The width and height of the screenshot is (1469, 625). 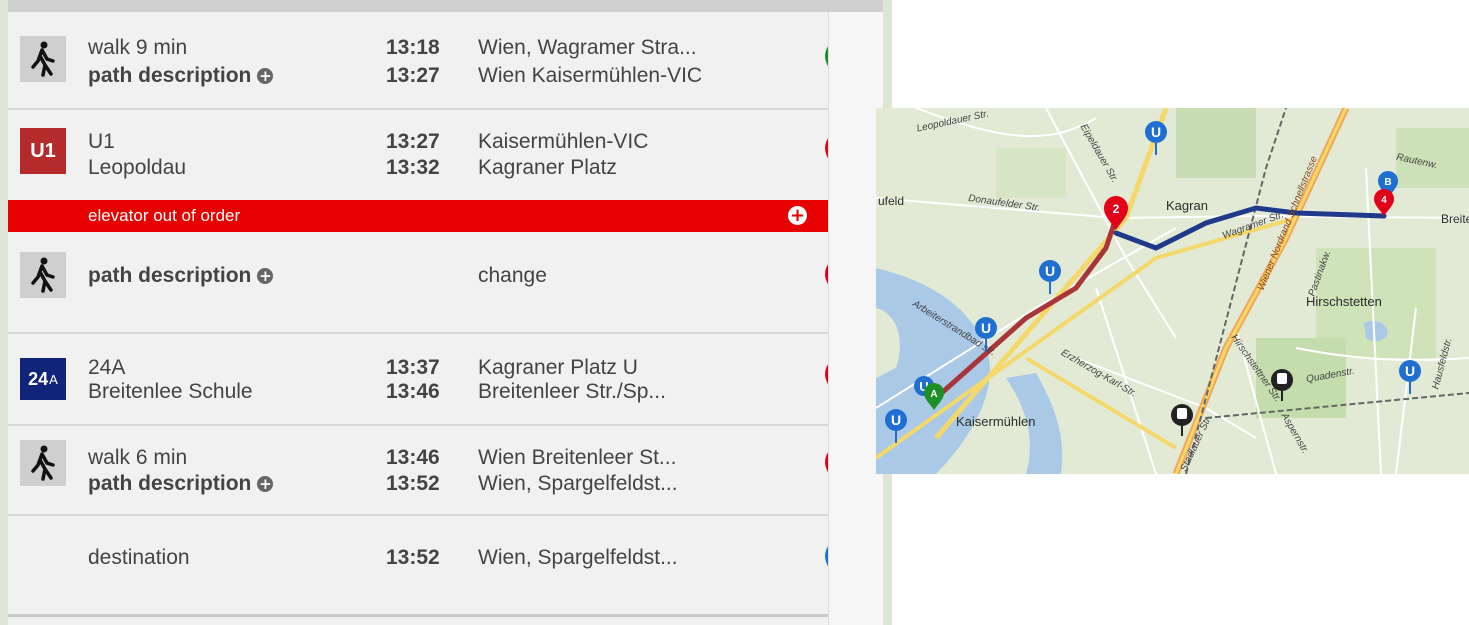 I want to click on bus-24a-line-badge: 24 A, so click(x=43, y=379).